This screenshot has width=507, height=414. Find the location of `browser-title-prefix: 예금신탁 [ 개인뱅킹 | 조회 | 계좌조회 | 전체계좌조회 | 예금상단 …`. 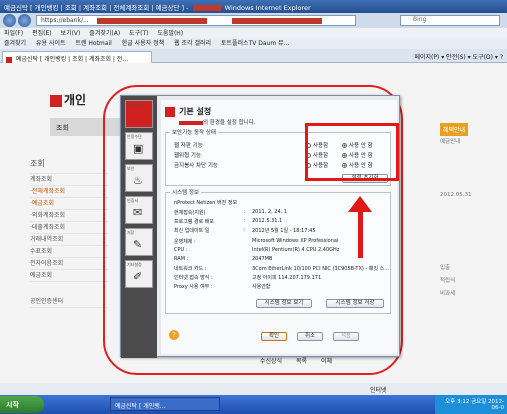

browser-title-prefix: 예금신탁 [ 개인뱅킹 | 조회 | 계좌조회 | 전체계좌조회 | 예금상단 … is located at coordinates (96, 8).